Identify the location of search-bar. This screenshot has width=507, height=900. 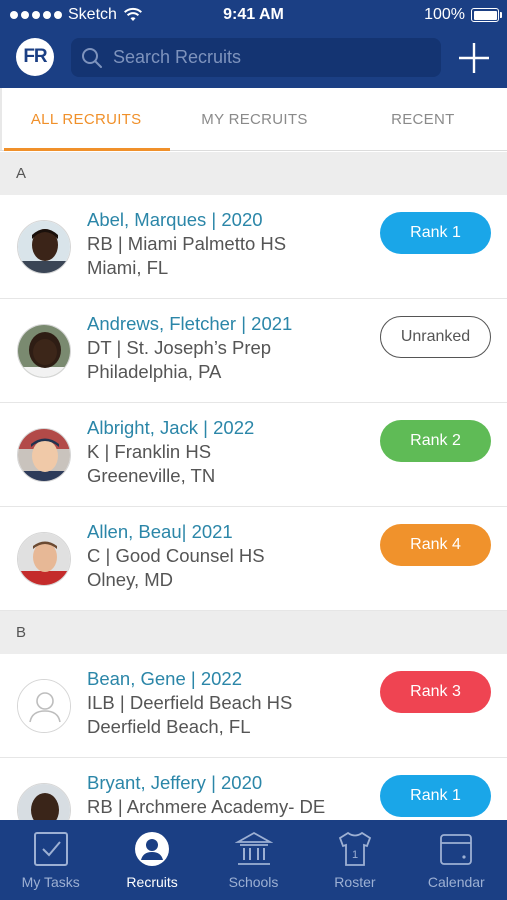
(256, 57).